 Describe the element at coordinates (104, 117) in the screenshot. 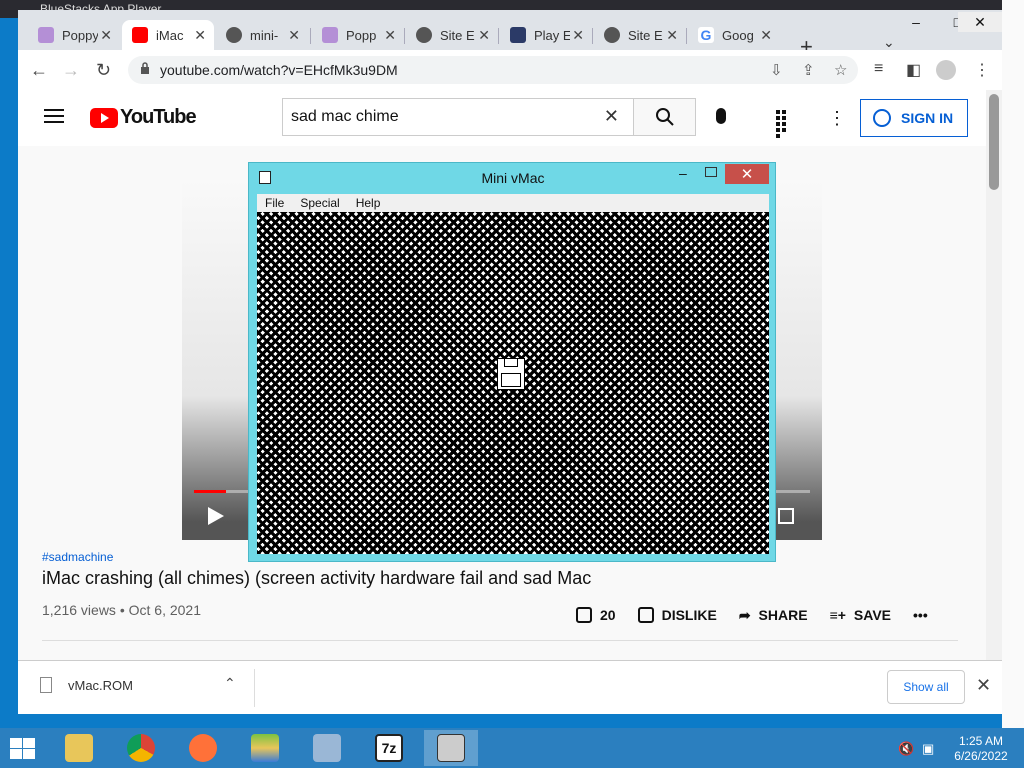

I see `youtube-play-icon` at that location.